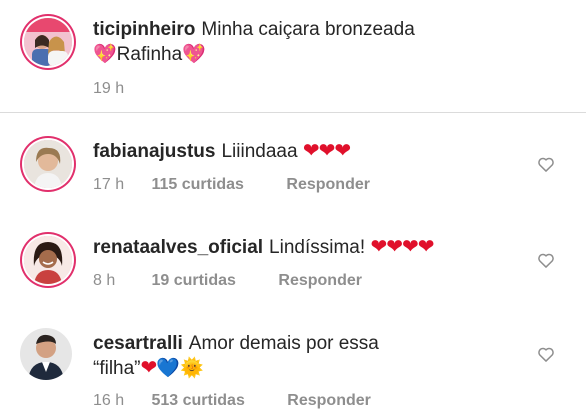  What do you see at coordinates (144, 29) in the screenshot?
I see `caption-username: ticipinheiro` at bounding box center [144, 29].